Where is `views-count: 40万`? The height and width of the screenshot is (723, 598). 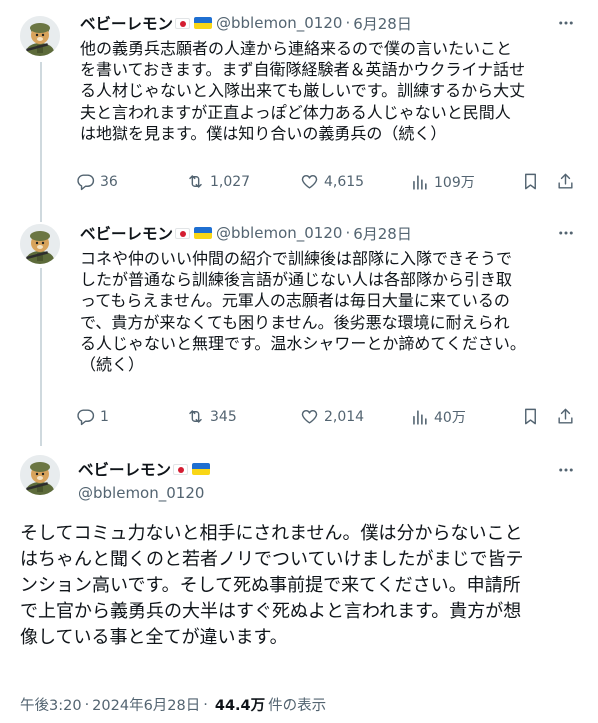 views-count: 40万 is located at coordinates (450, 418).